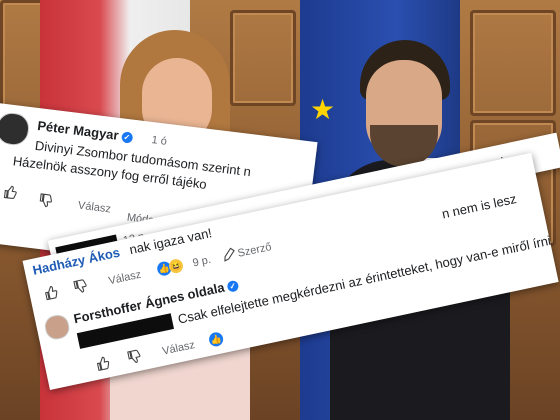 The width and height of the screenshot is (560, 420). What do you see at coordinates (229, 254) in the screenshot?
I see `pen-icon` at bounding box center [229, 254].